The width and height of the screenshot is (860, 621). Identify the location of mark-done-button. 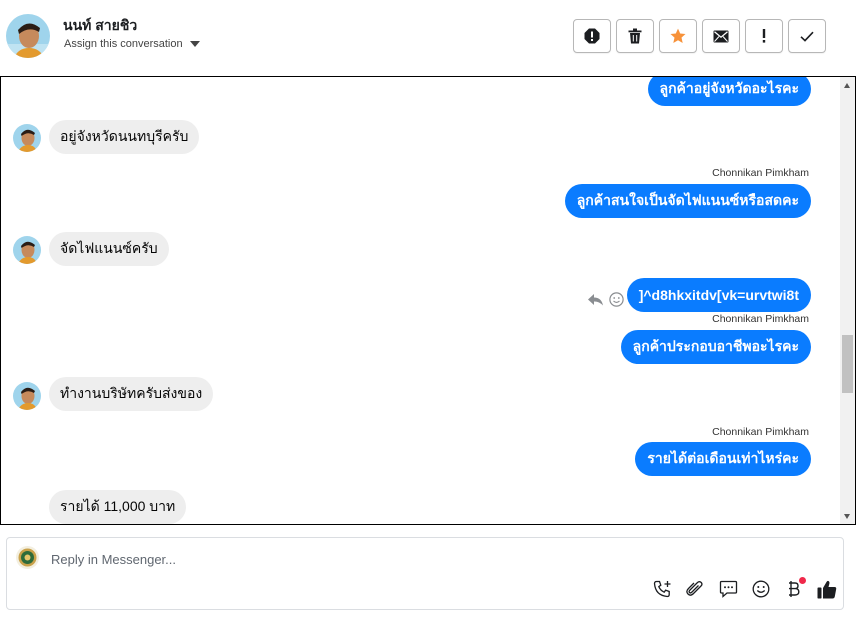
(807, 36).